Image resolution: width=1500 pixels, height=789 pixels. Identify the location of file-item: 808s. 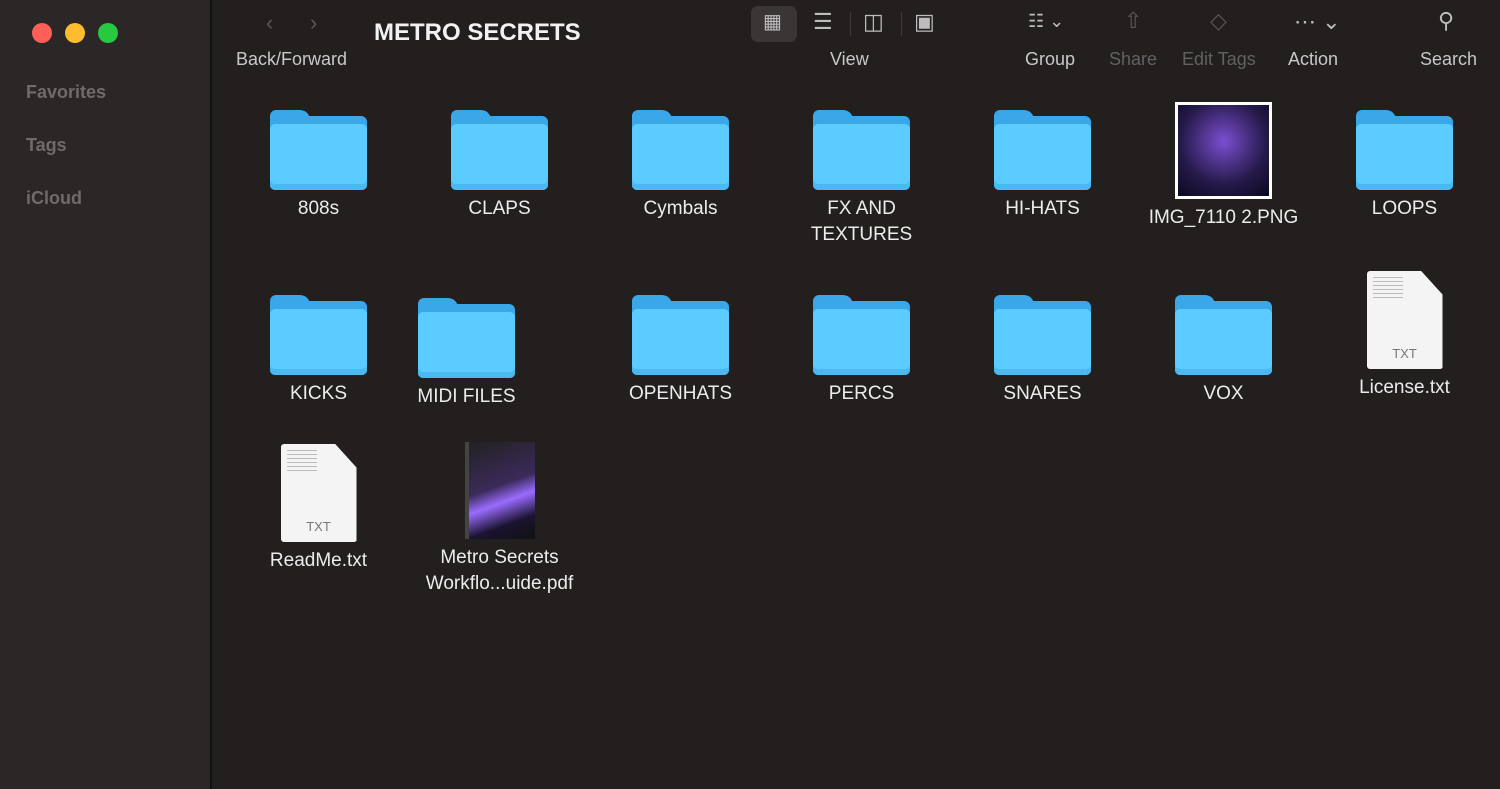
(318, 166).